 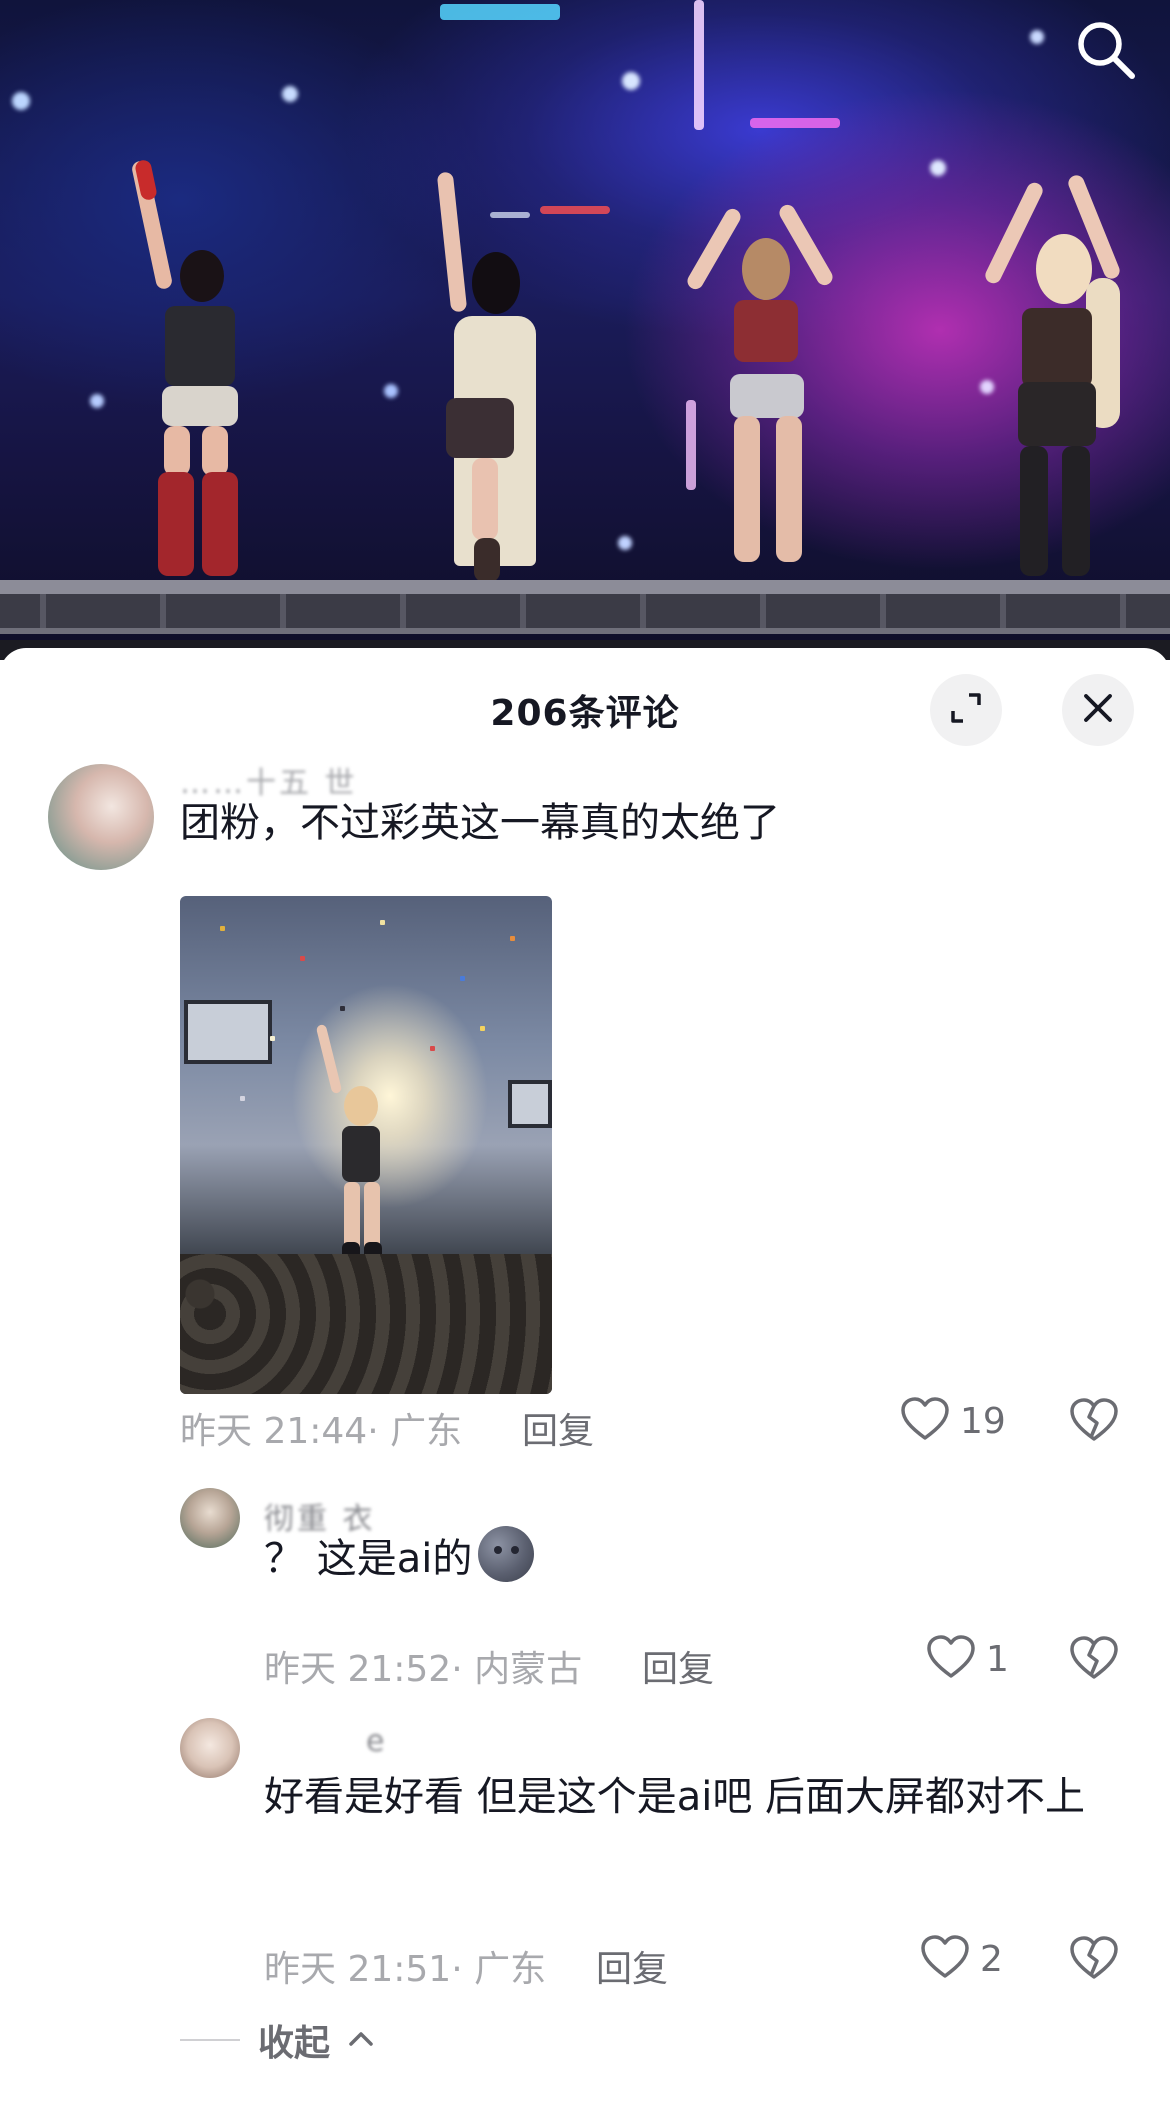 What do you see at coordinates (274, 1431) in the screenshot?
I see `comment-time: 昨天 21:44` at bounding box center [274, 1431].